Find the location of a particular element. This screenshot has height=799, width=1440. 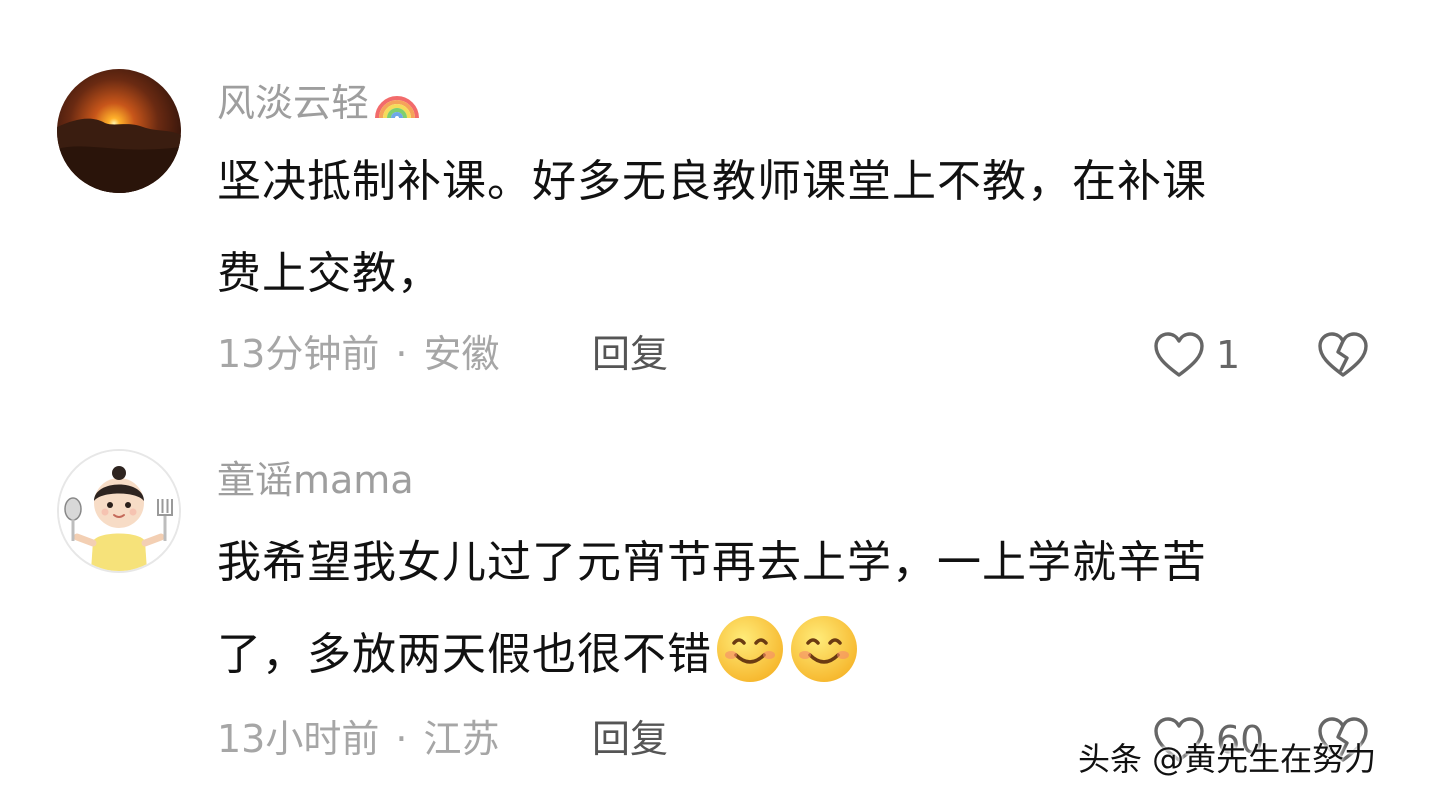

comment-text-line: 我希望我女儿过了元宵节再去上学，一上学就辛苦 is located at coordinates (712, 562).